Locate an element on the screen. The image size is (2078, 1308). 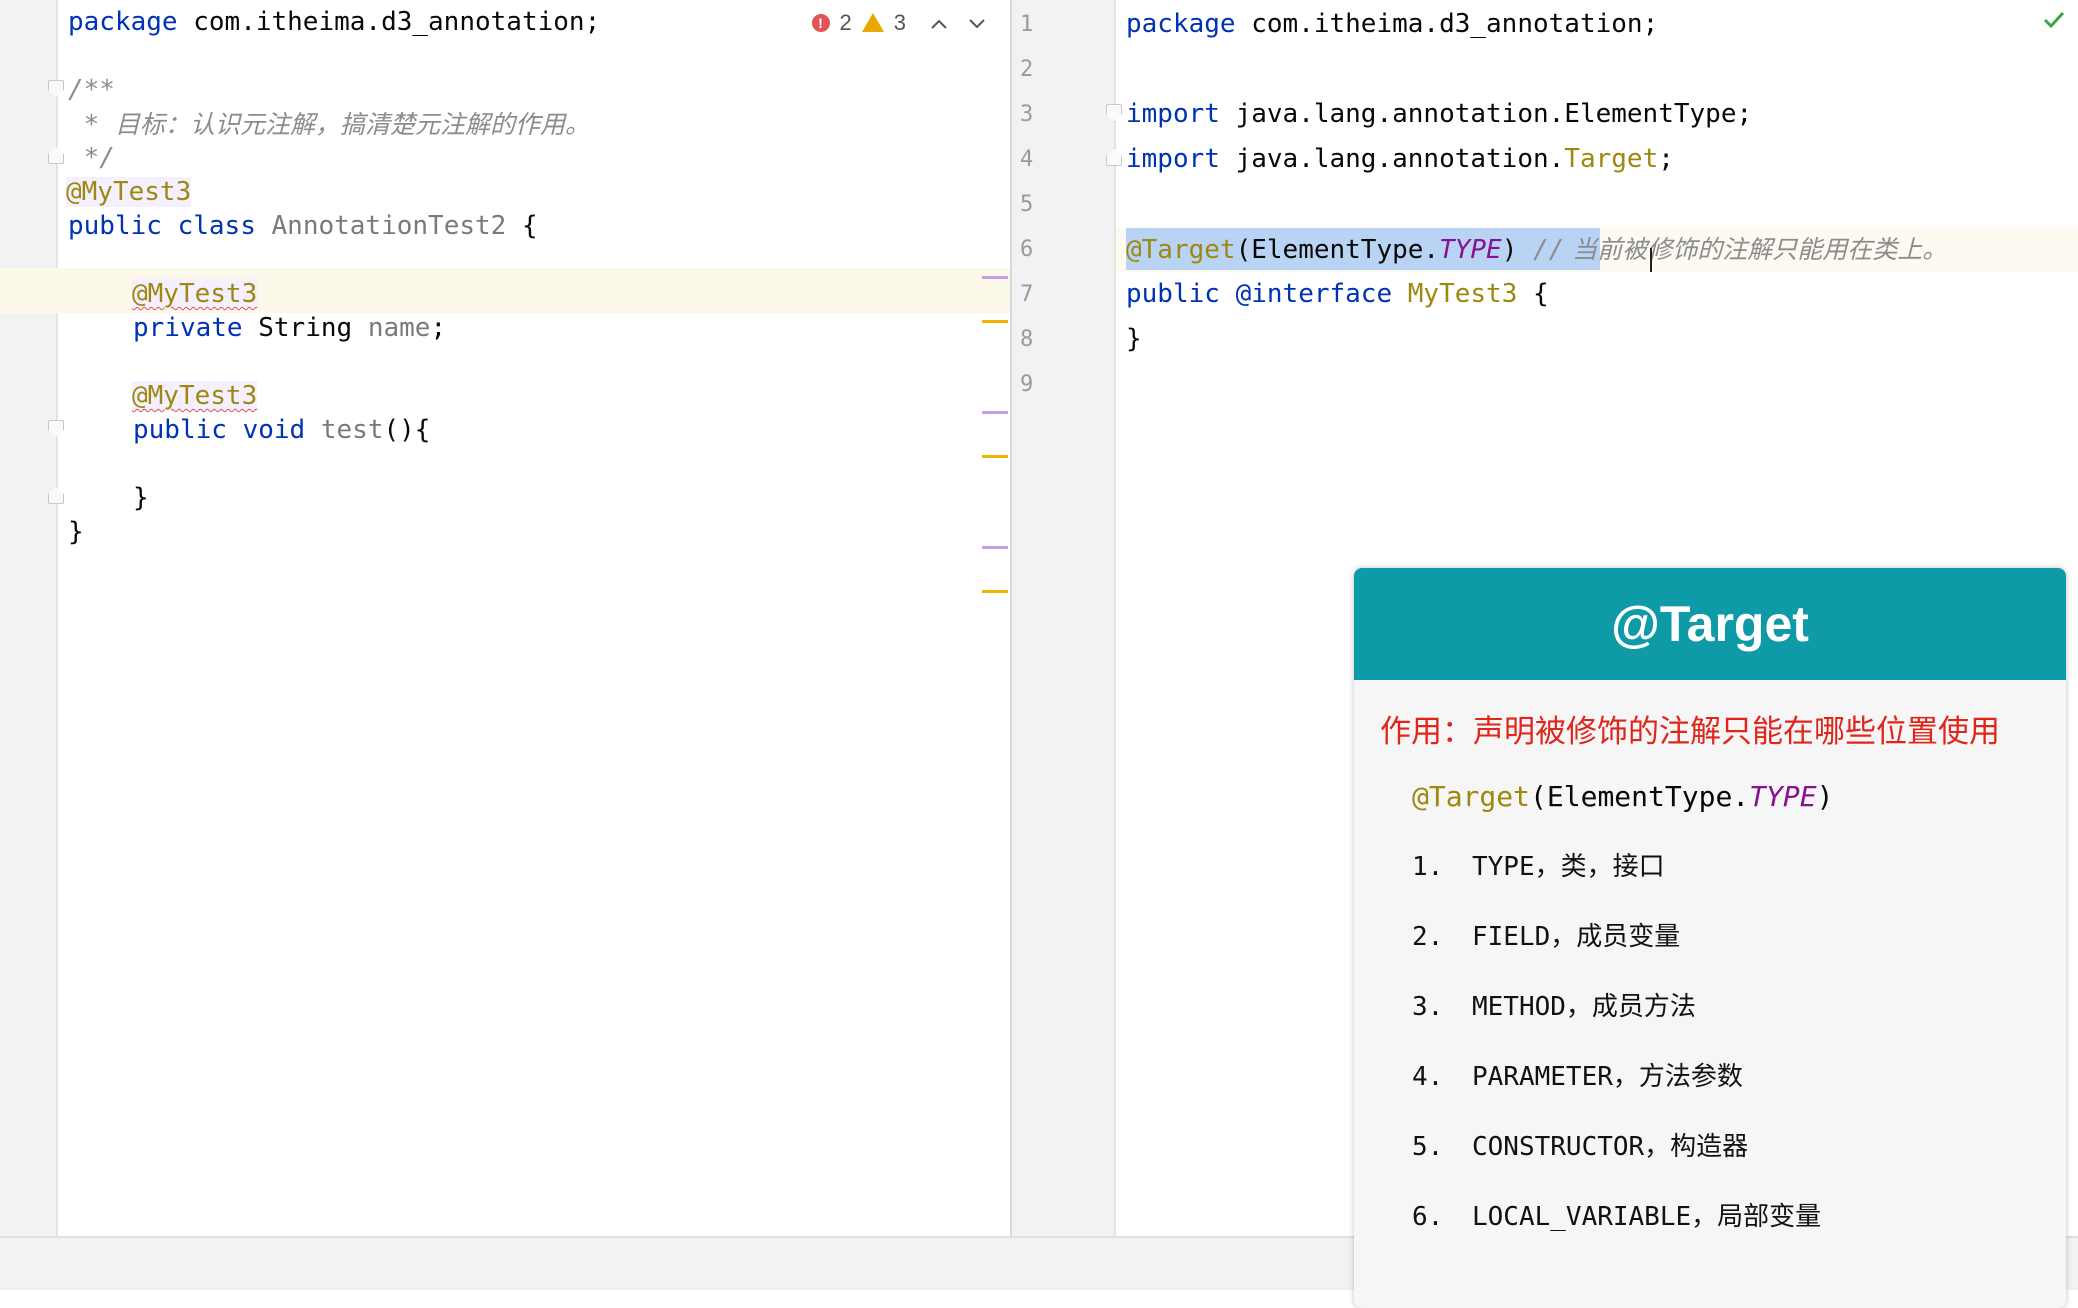
code-line: import java.lang.annotation.ElementType; is located at coordinates (1439, 114).